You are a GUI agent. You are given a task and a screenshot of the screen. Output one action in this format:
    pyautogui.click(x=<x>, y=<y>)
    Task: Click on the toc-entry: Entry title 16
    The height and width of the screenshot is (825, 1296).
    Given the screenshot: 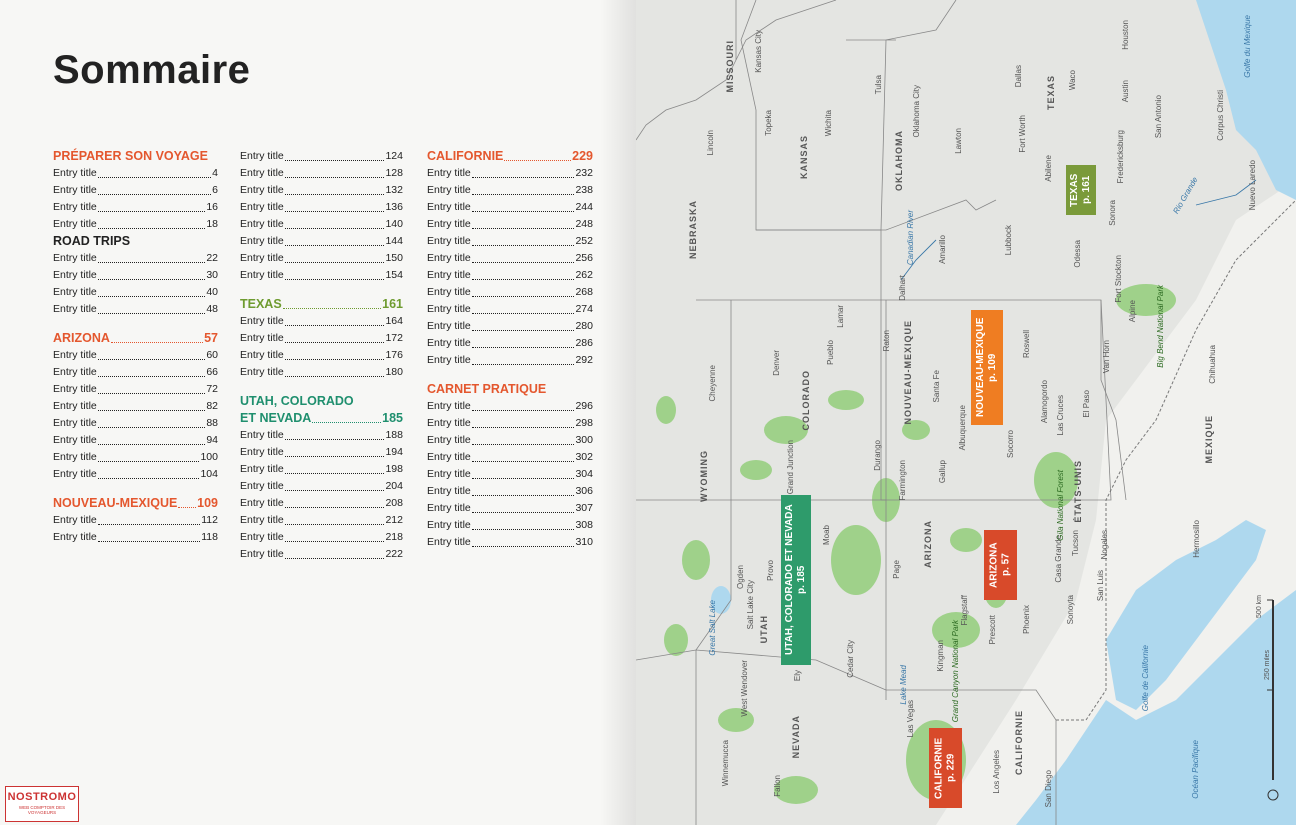 What is the action you would take?
    pyautogui.click(x=135, y=207)
    